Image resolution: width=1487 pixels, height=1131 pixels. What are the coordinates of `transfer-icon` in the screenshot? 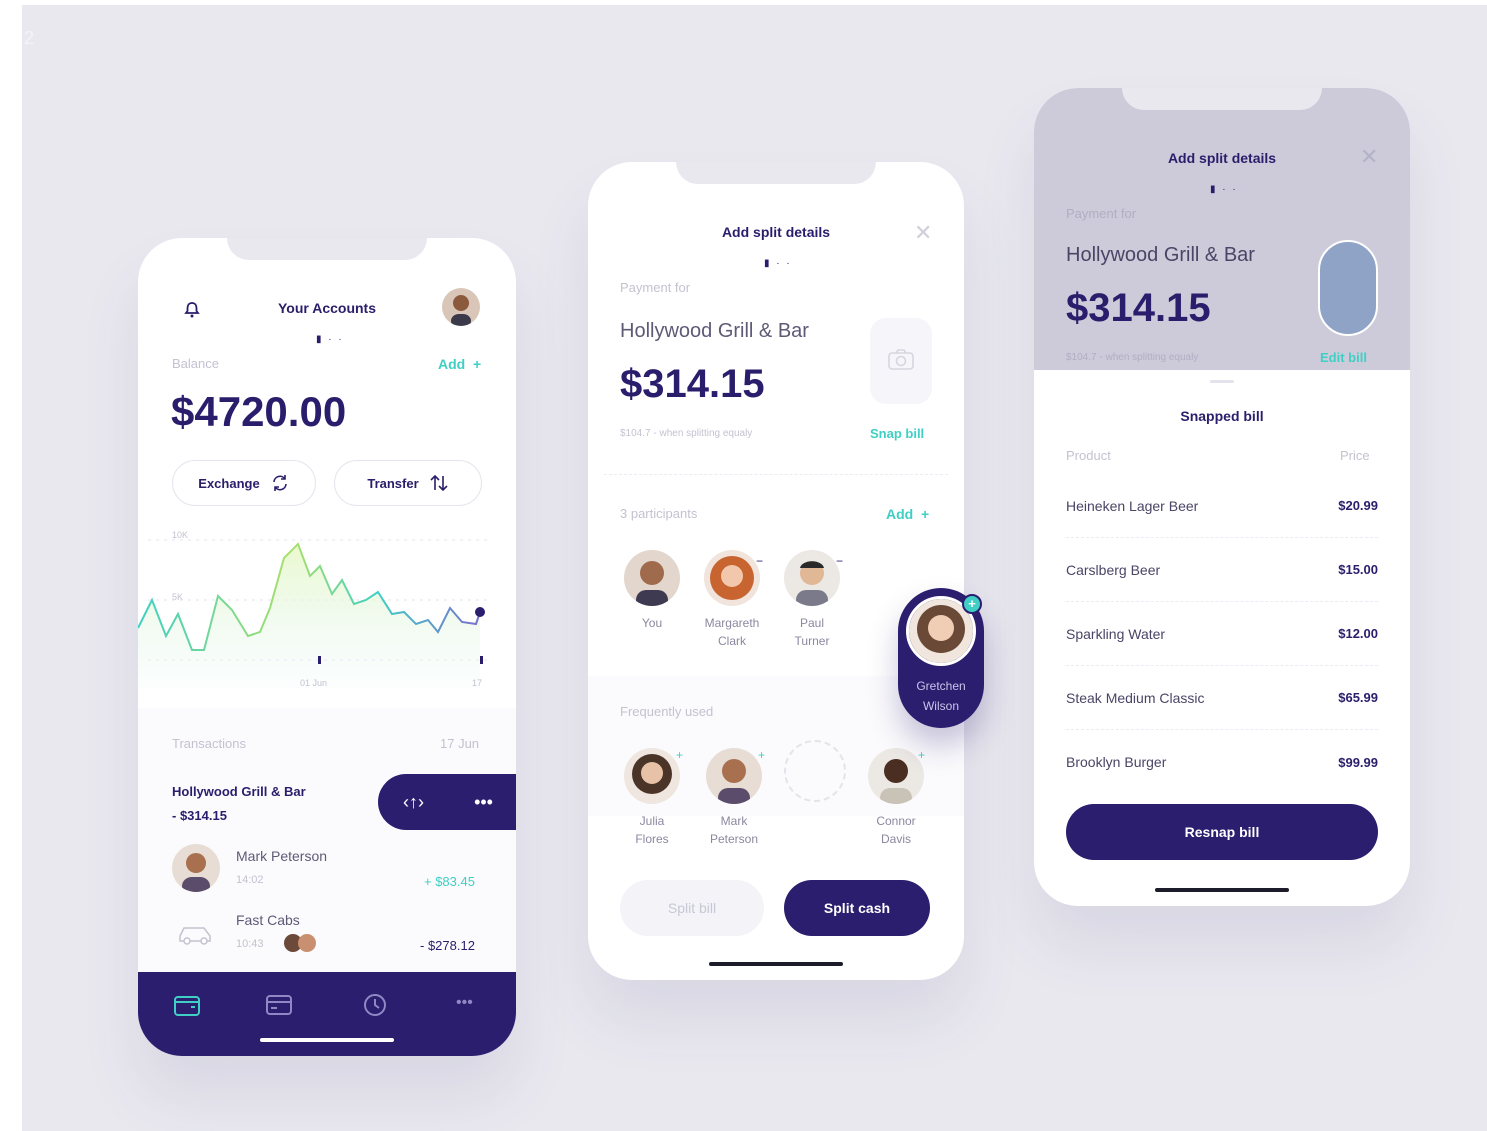 It's located at (439, 483).